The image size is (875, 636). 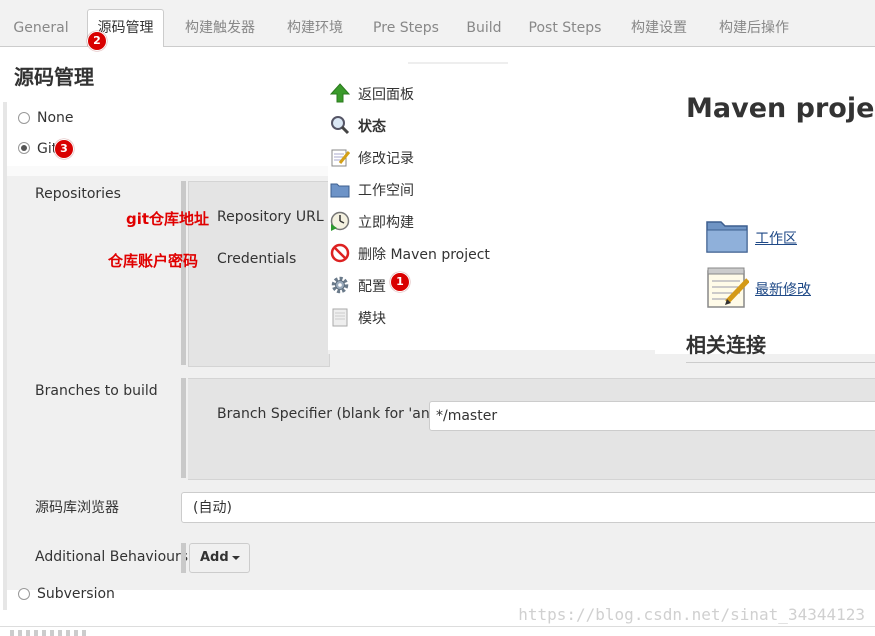 I want to click on notepad-icon, so click(x=340, y=158).